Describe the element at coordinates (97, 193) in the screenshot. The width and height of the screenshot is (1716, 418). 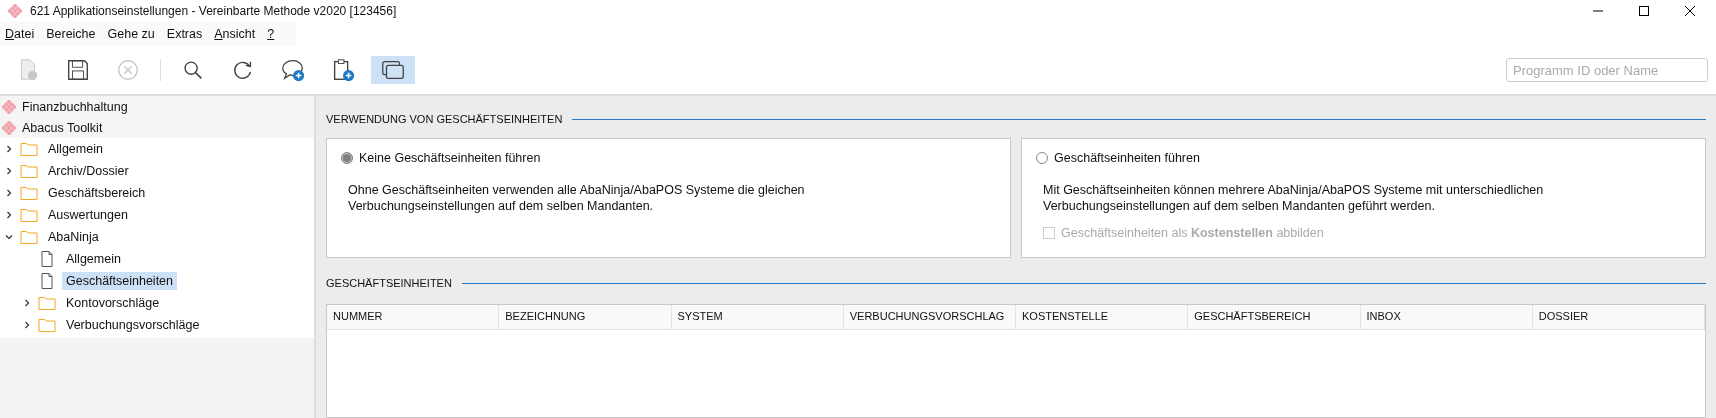
I see `tree-item: Geschäftsbereich` at that location.